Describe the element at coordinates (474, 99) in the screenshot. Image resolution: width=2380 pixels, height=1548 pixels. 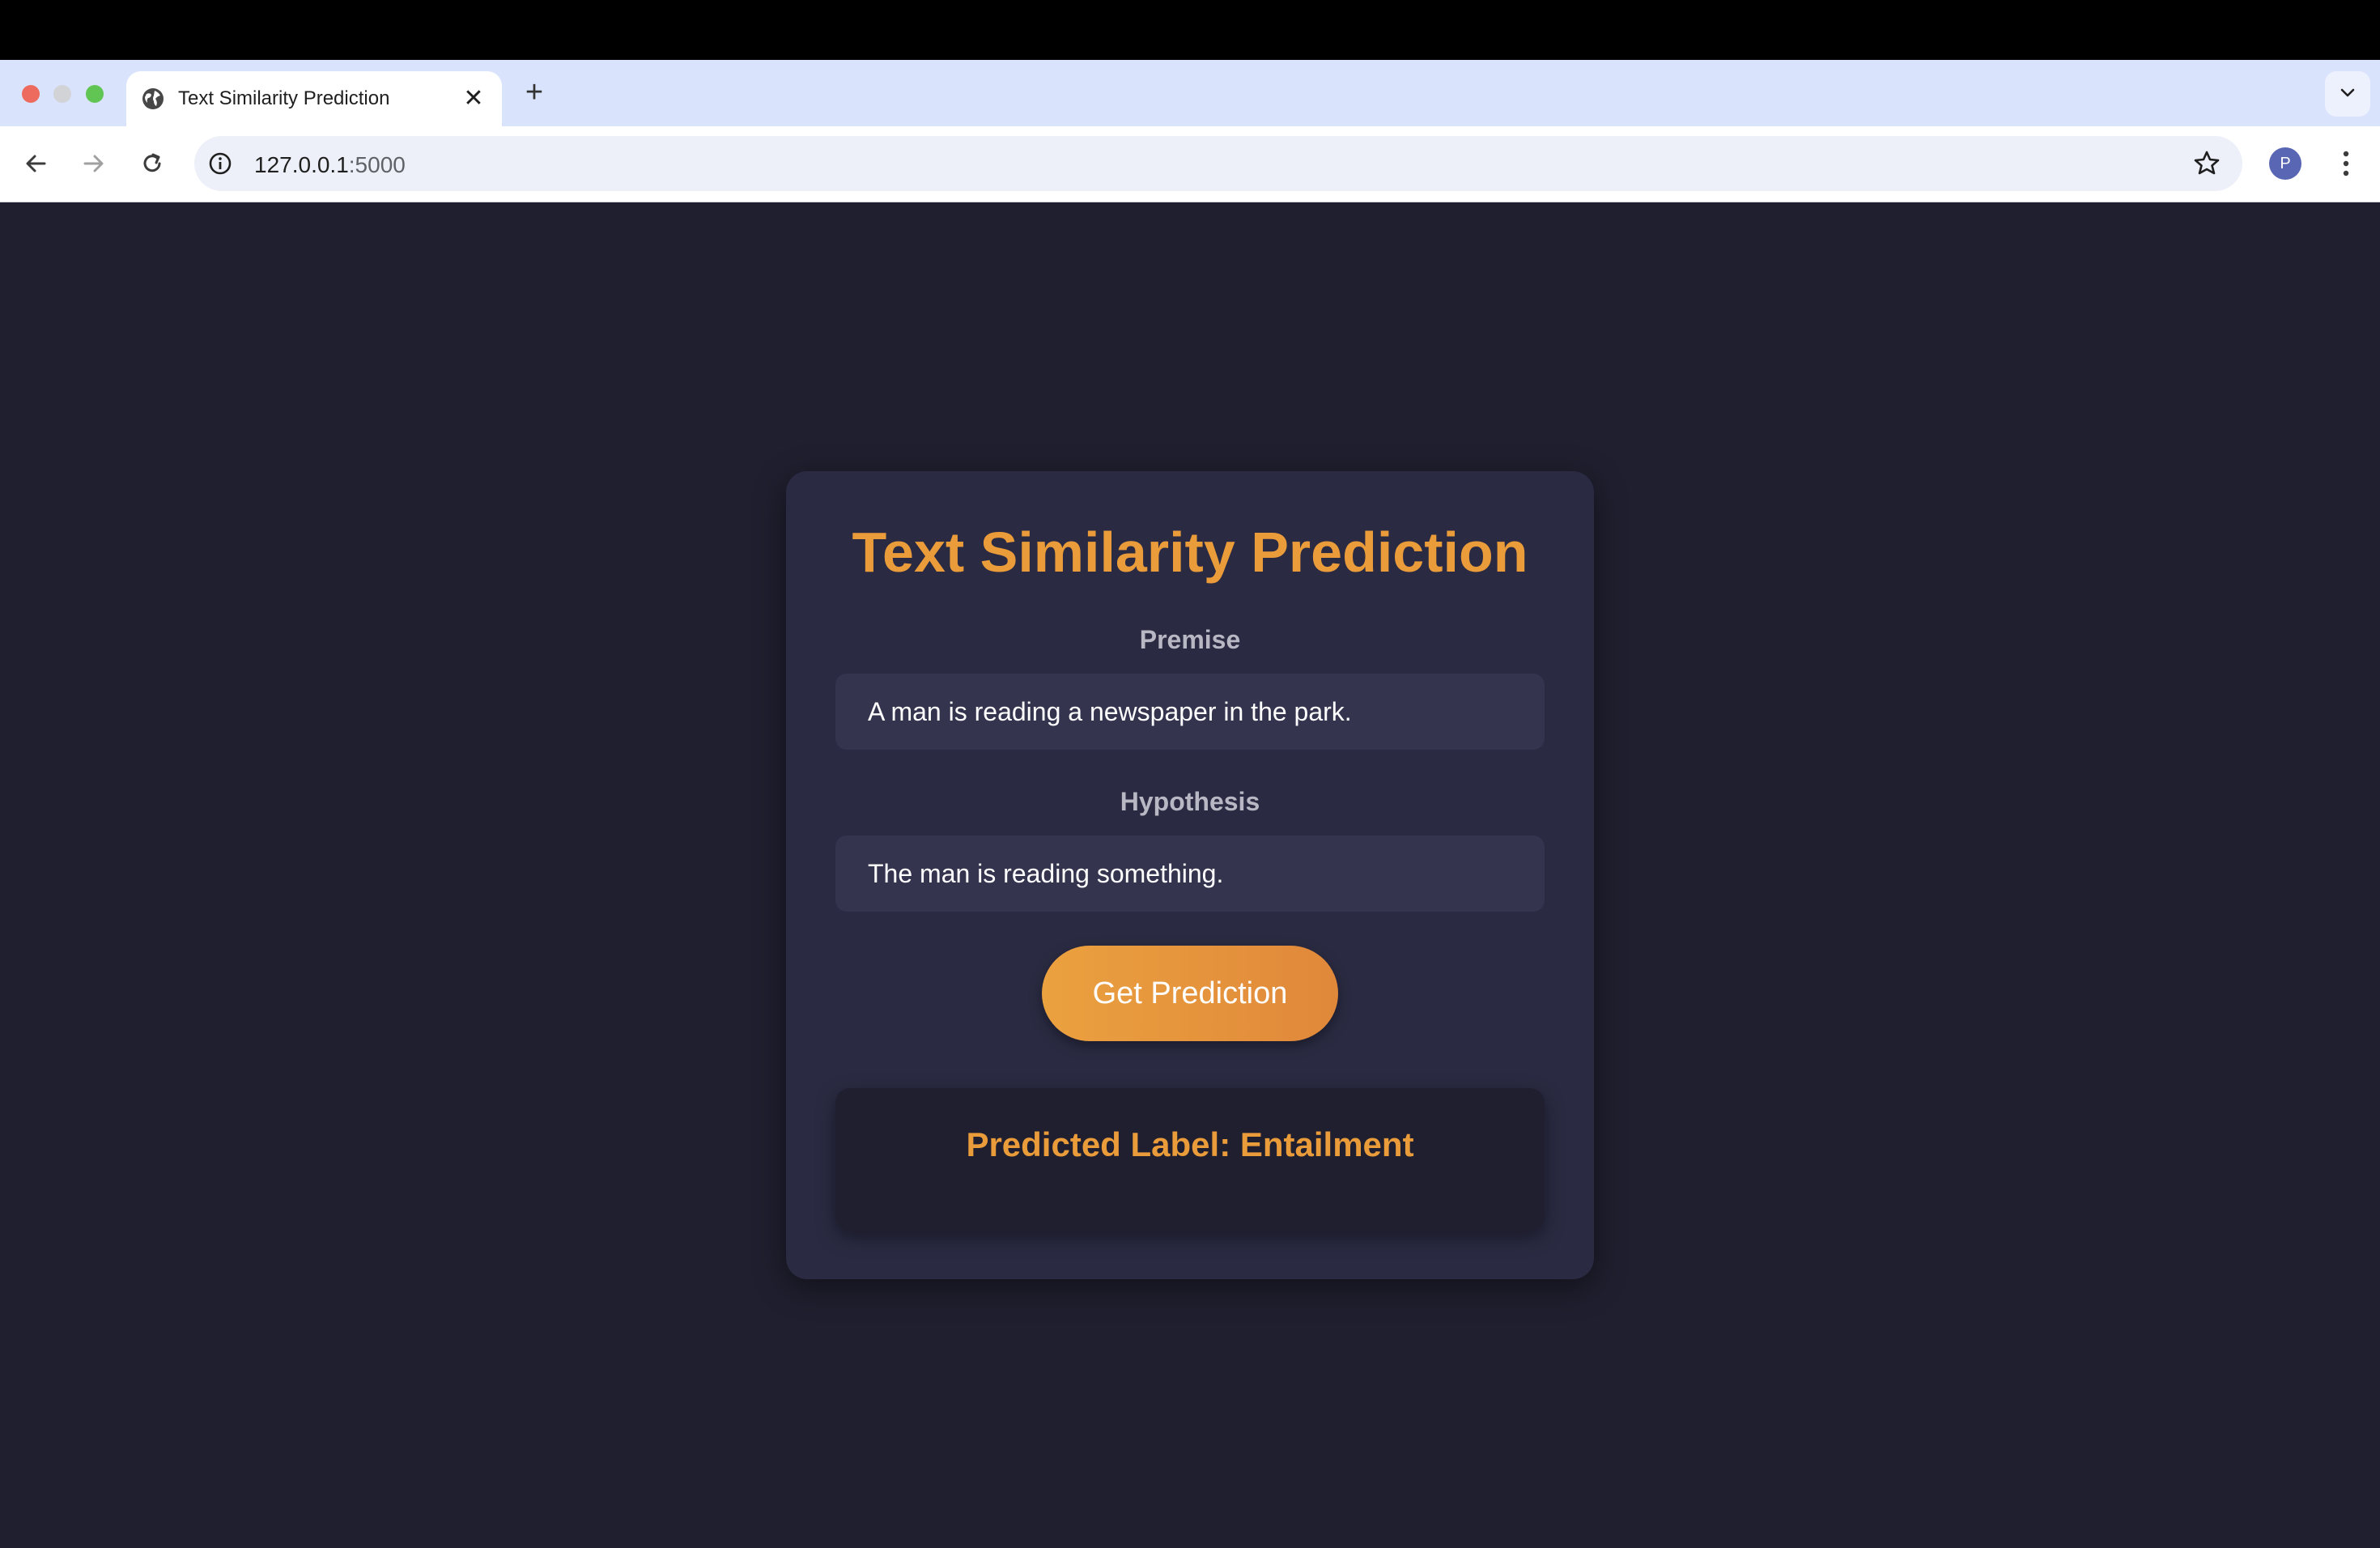
I see `close-icon: ✕` at that location.